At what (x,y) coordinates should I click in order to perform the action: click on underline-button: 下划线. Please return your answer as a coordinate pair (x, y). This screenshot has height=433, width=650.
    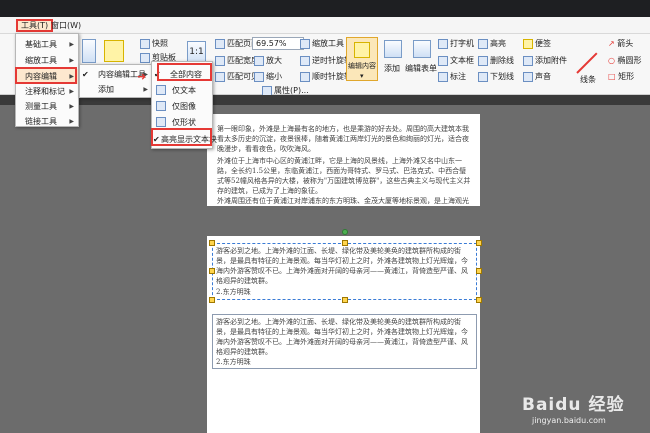
    Looking at the image, I should click on (496, 76).